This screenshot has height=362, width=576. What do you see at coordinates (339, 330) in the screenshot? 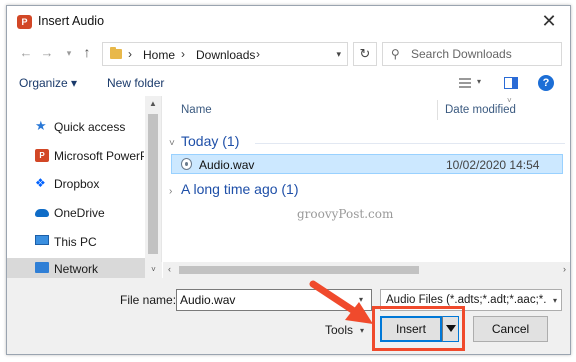
I see `tools-menu: Tools` at bounding box center [339, 330].